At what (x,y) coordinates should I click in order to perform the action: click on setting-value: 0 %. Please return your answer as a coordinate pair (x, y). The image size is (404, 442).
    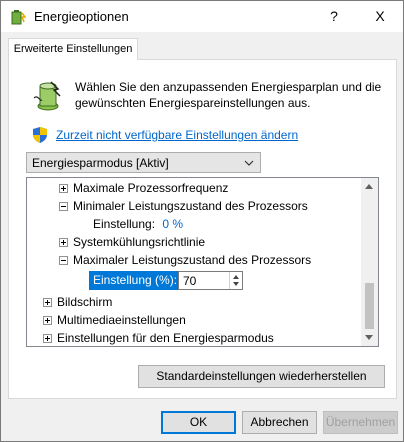
    Looking at the image, I should click on (172, 224).